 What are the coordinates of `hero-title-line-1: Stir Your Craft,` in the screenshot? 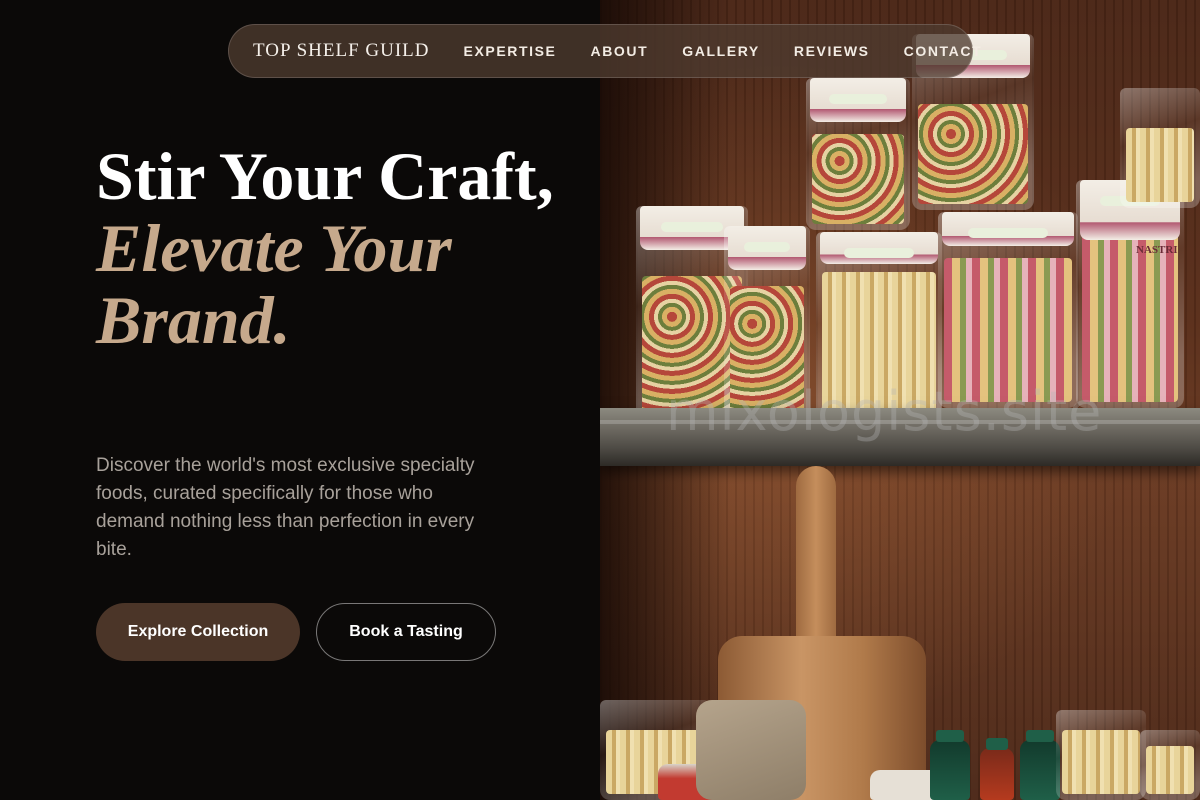 It's located at (325, 176).